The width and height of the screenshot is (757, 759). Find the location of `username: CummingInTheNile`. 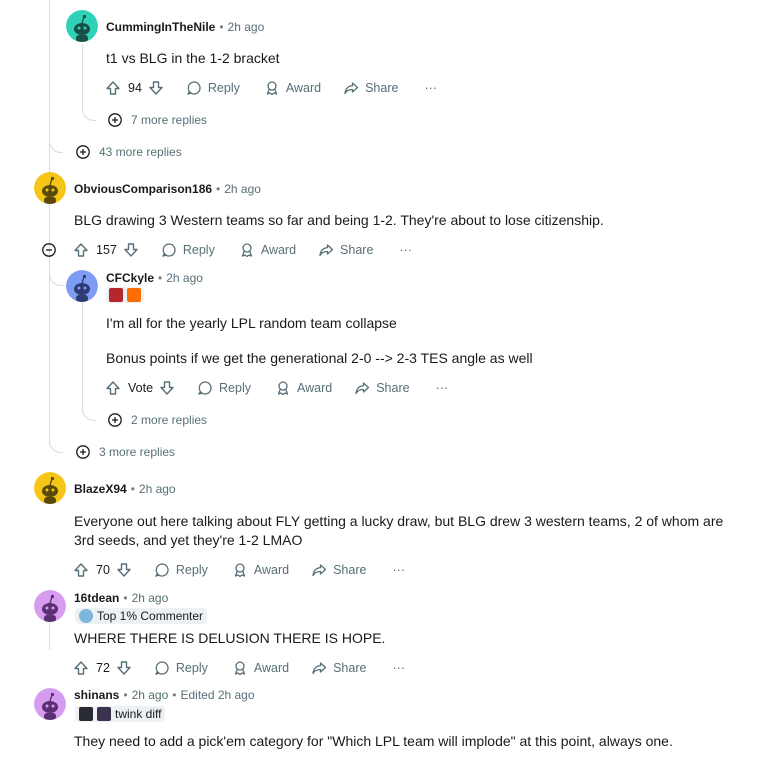

username: CummingInTheNile is located at coordinates (160, 27).